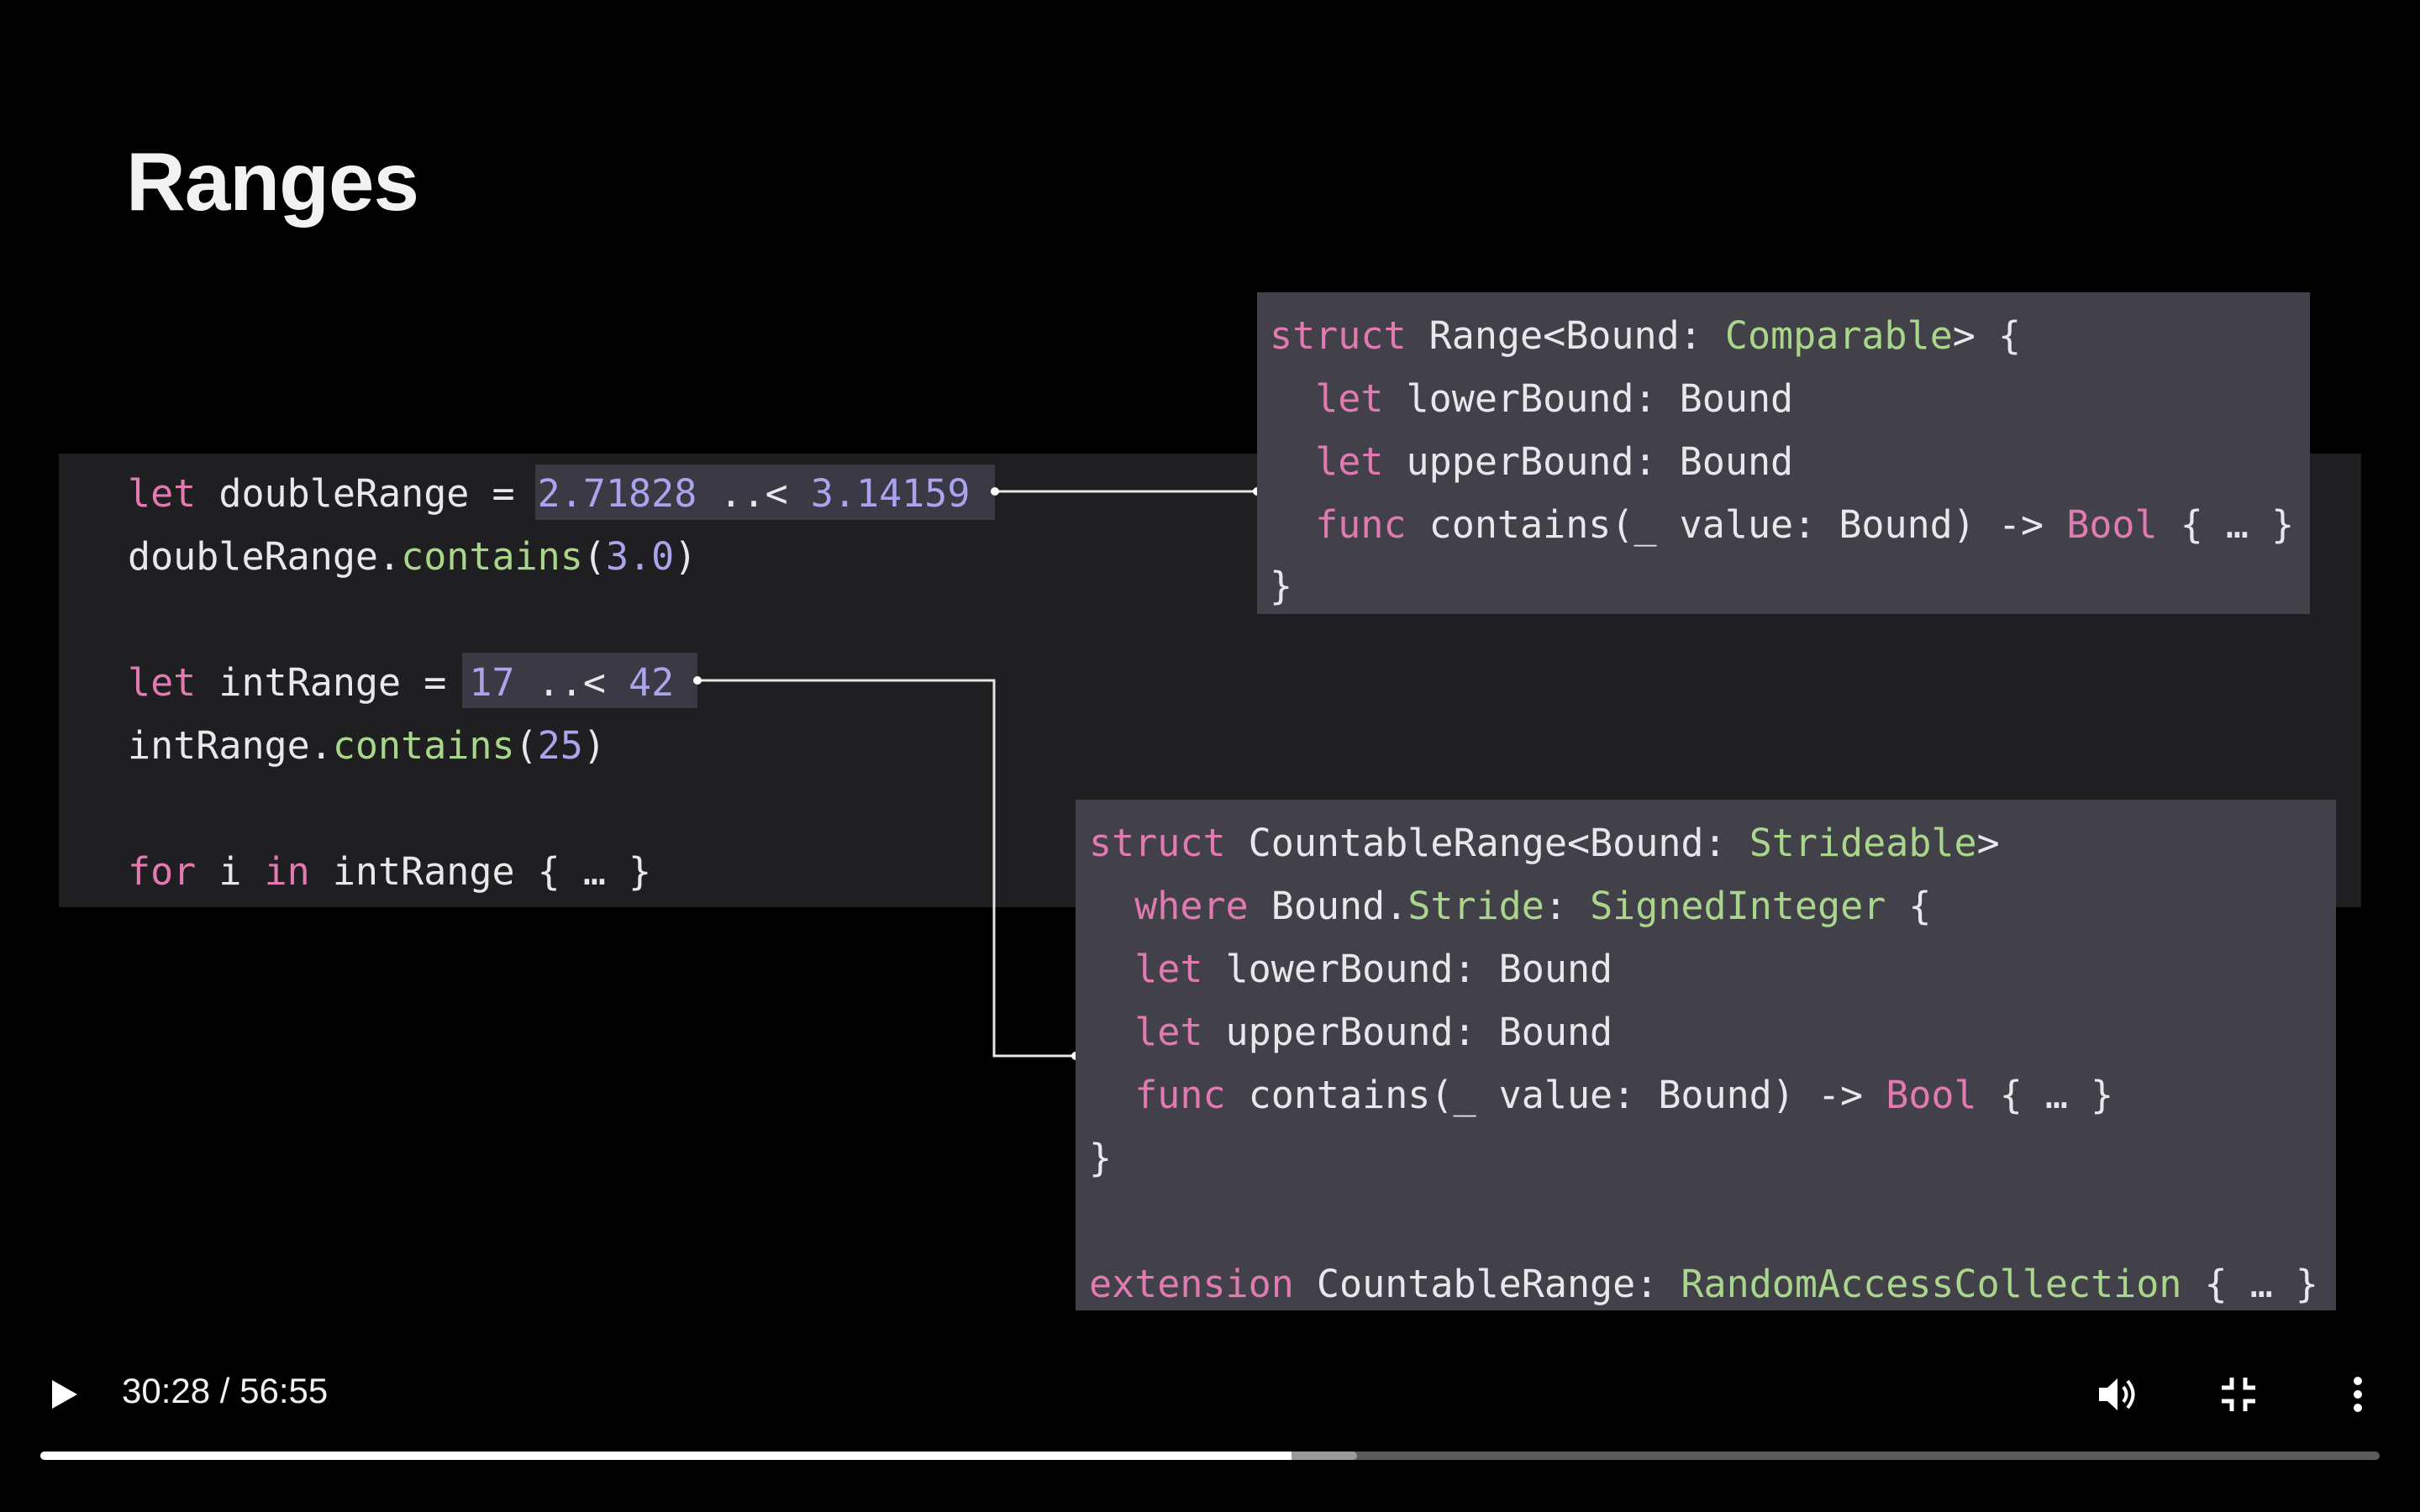 This screenshot has height=1512, width=2420. I want to click on countable-line-6: }, so click(1101, 1158).